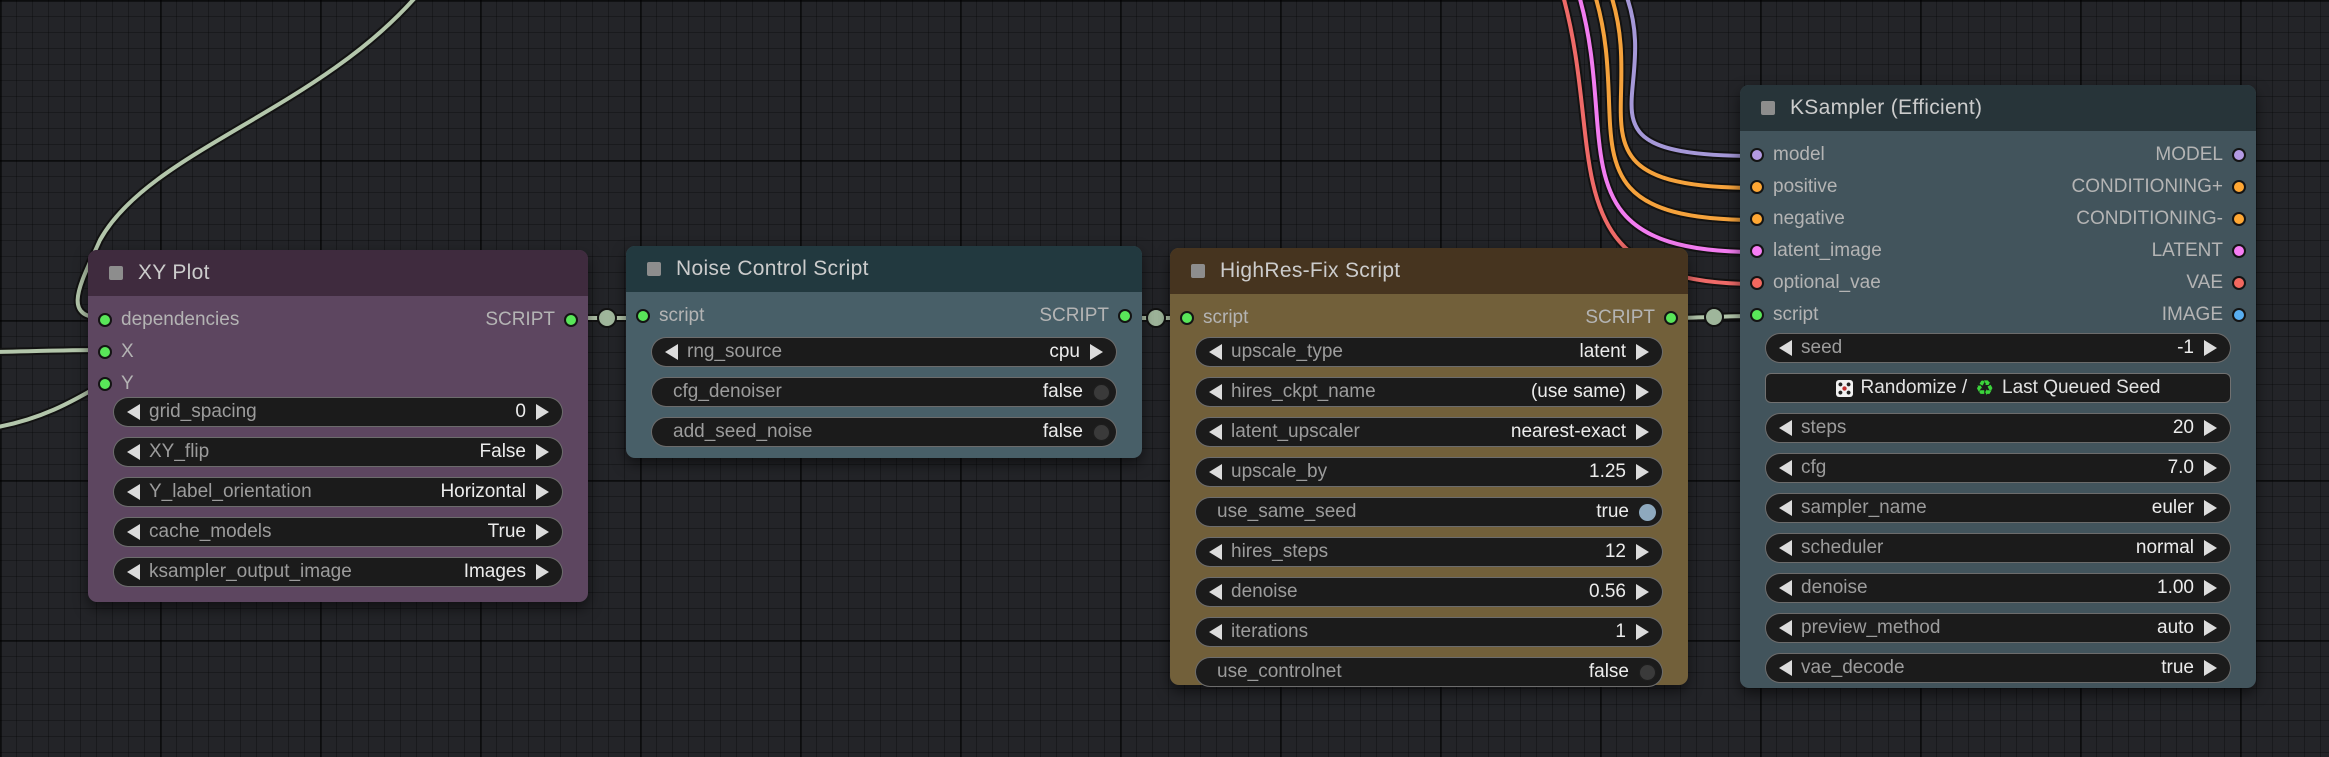 The width and height of the screenshot is (2329, 757). Describe the element at coordinates (1429, 592) in the screenshot. I see `widget-denoise: denoise 0.56` at that location.